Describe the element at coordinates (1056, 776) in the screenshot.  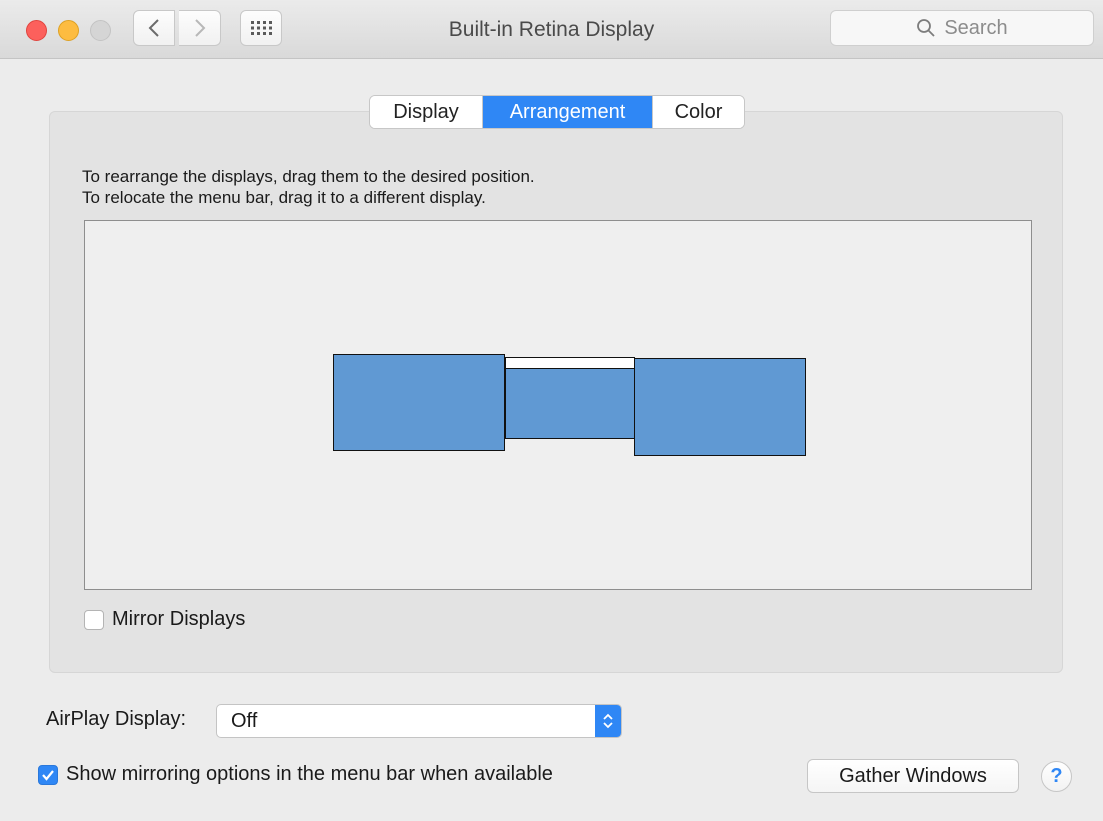
I see `help-button: ?` at that location.